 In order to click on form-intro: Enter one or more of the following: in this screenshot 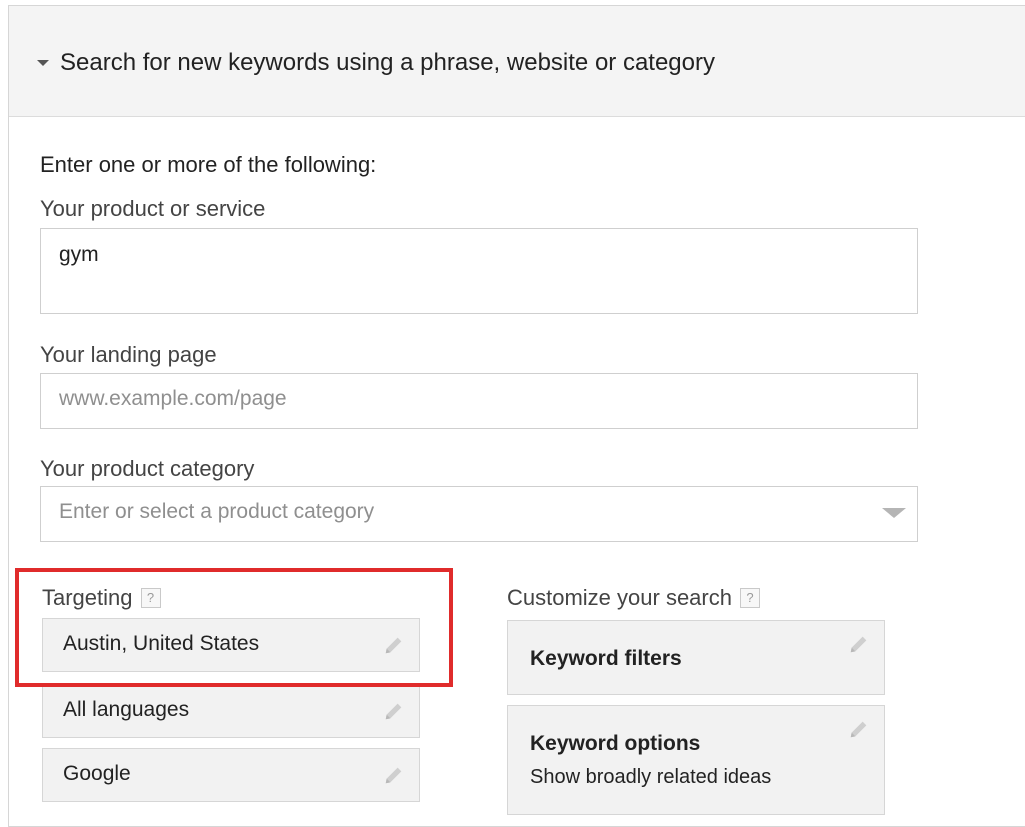, I will do `click(208, 164)`.